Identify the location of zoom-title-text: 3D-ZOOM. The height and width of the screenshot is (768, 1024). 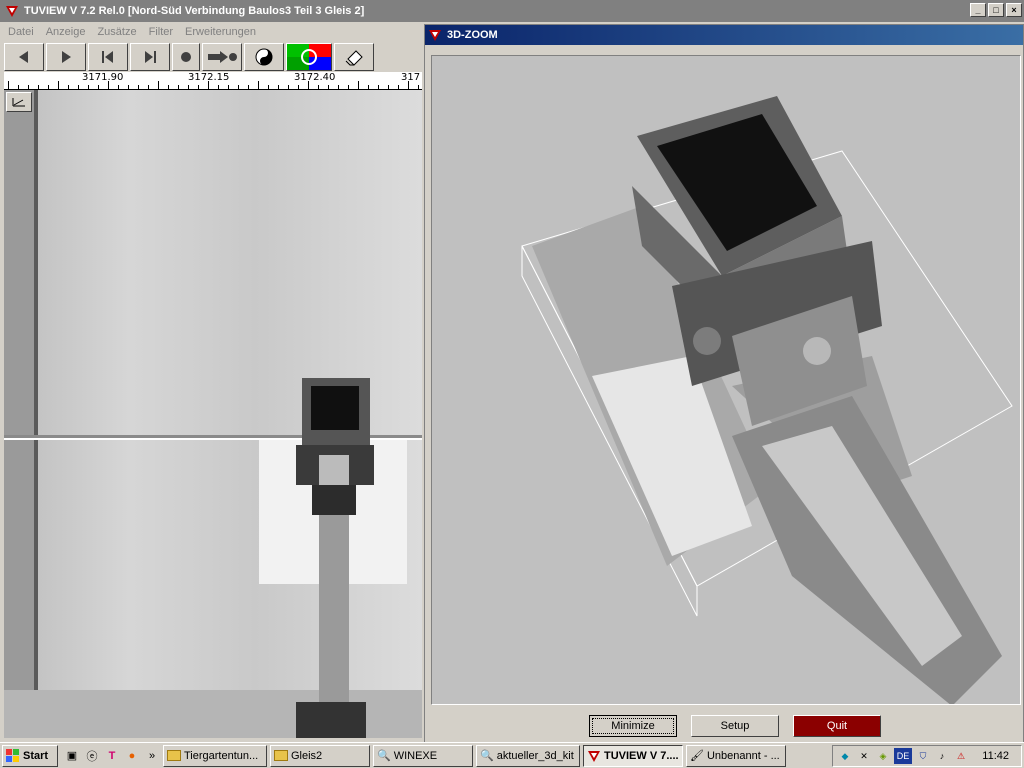
(472, 35).